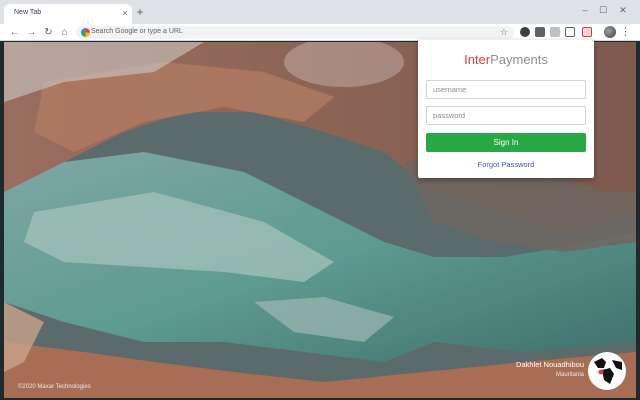 This screenshot has width=640, height=400. I want to click on google-icon, so click(85, 32).